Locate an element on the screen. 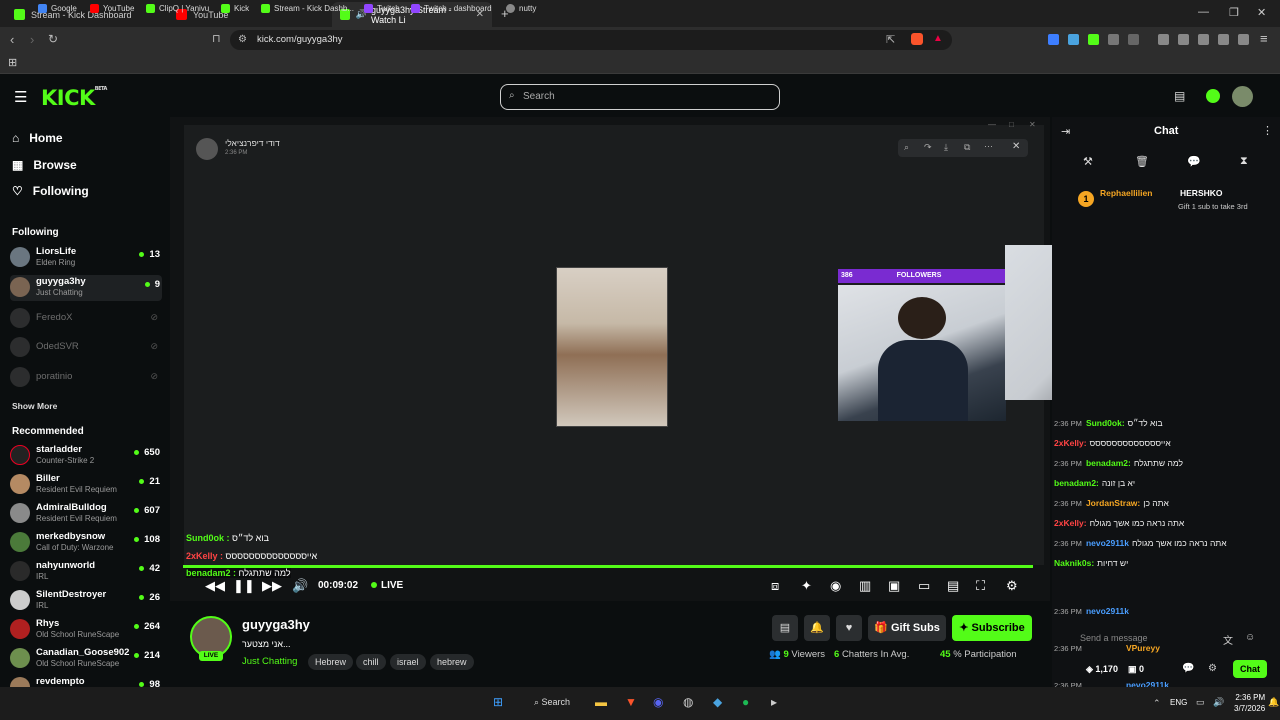 This screenshot has width=1280, height=720. leo-icon is located at coordinates (1223, 39).